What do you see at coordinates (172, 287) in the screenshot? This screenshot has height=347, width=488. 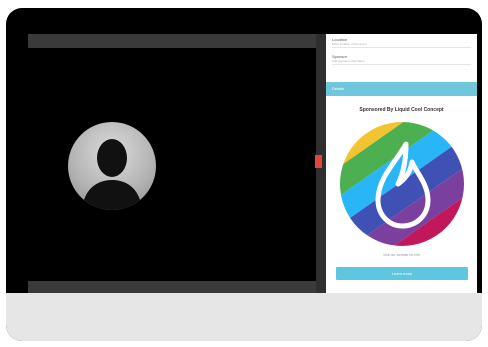 I see `video-bottom-bar` at bounding box center [172, 287].